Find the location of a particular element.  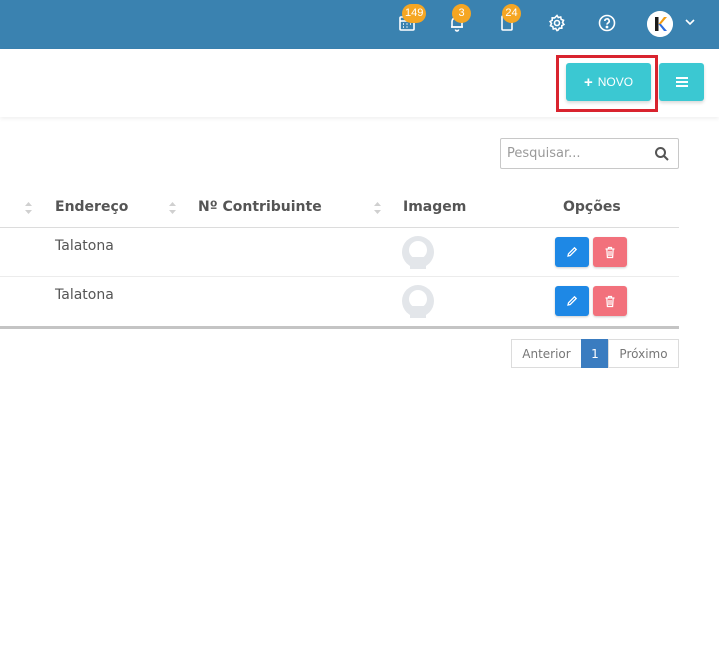

row-divider is located at coordinates (339, 276).